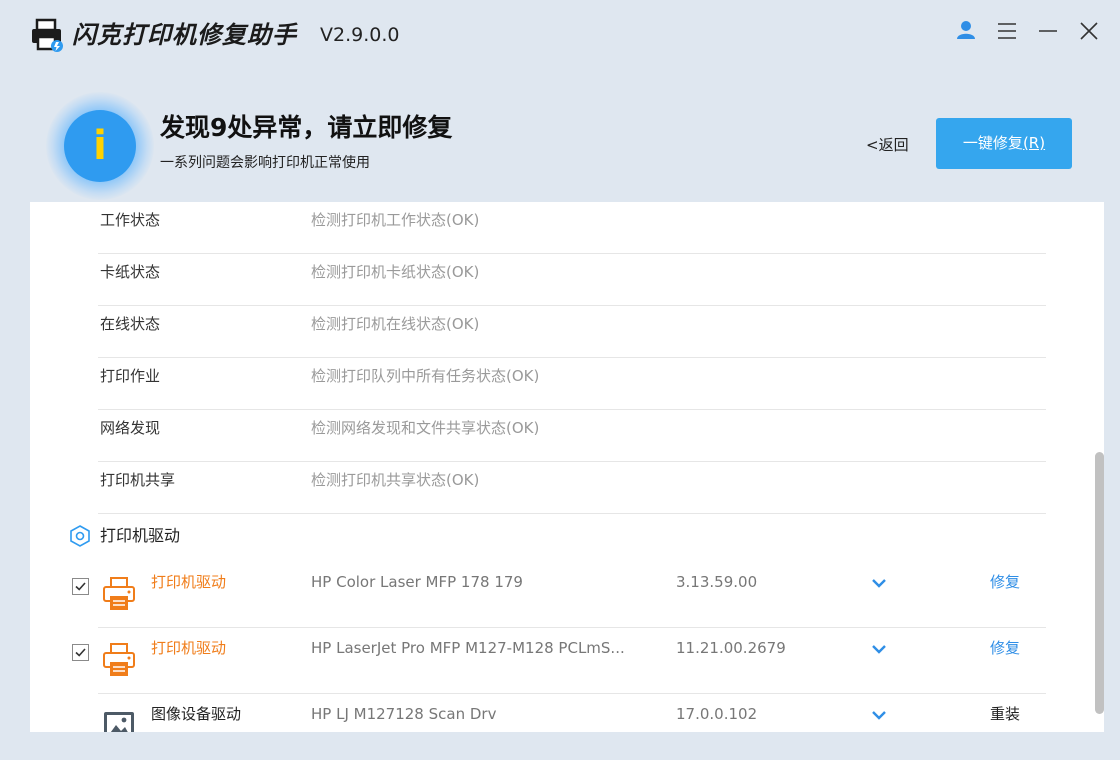  I want to click on status-desc: 检测网络发现和文件共享状态(OK), so click(425, 428).